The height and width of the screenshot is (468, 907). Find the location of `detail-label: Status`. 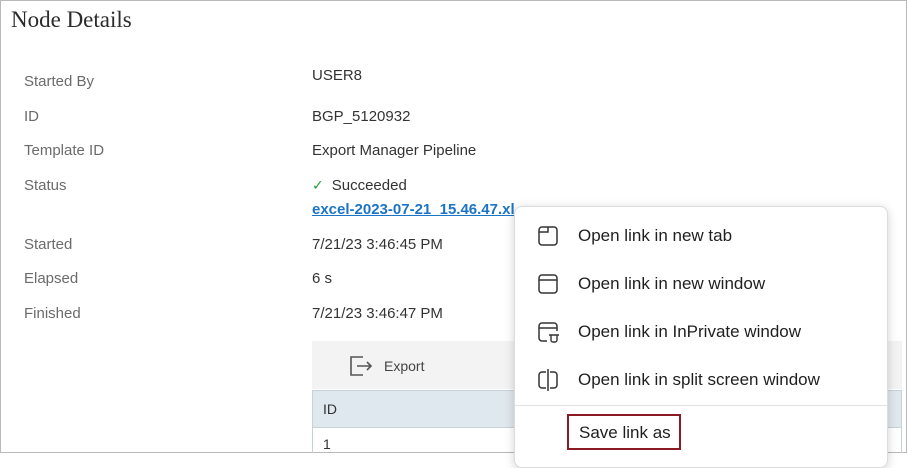

detail-label: Status is located at coordinates (45, 185).